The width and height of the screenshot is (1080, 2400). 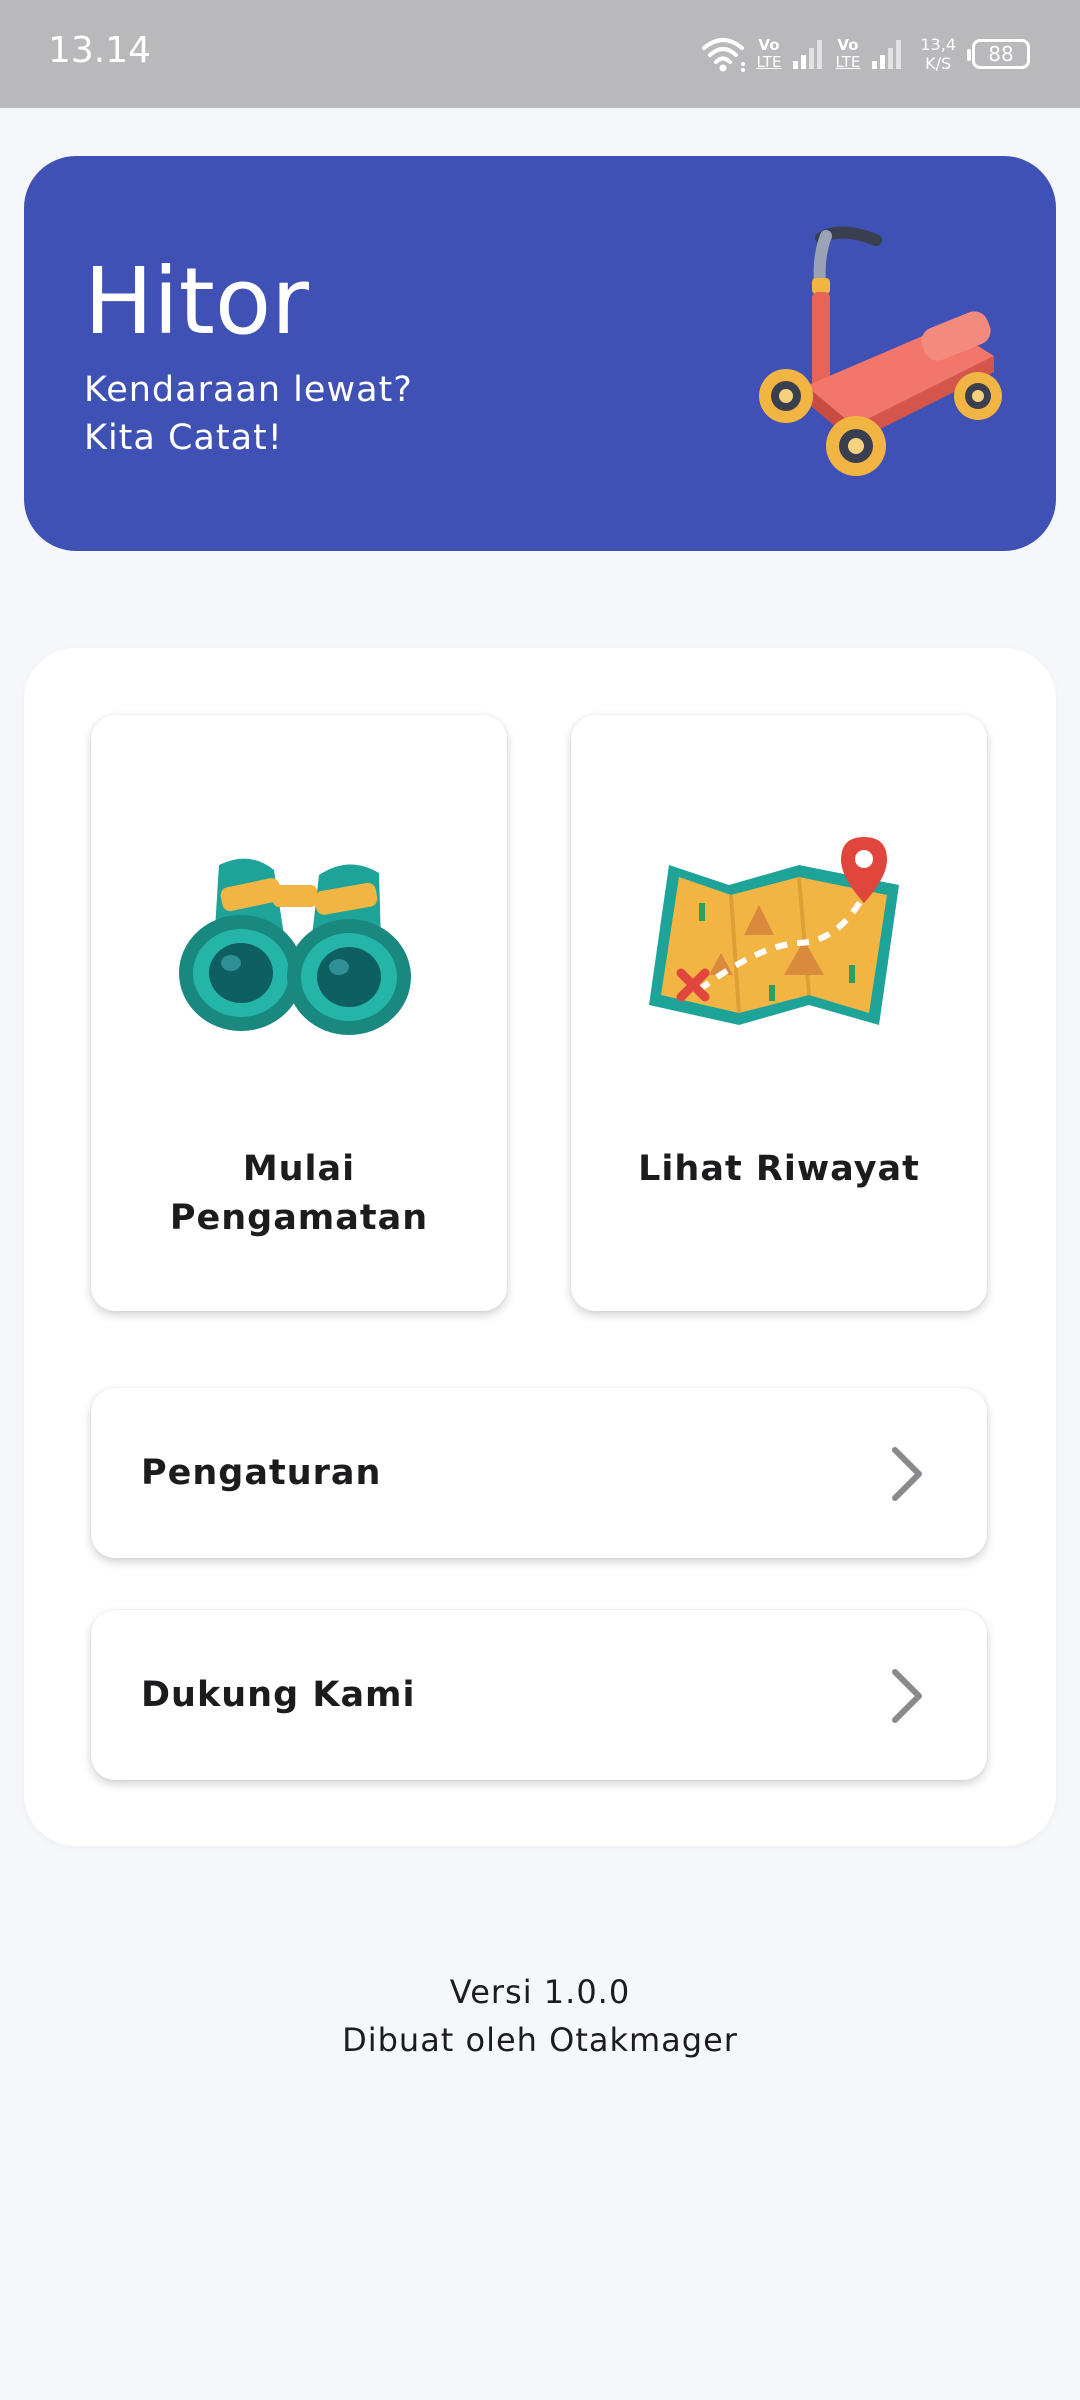 I want to click on view-history-label: Lihat Riwayat, so click(x=779, y=1169).